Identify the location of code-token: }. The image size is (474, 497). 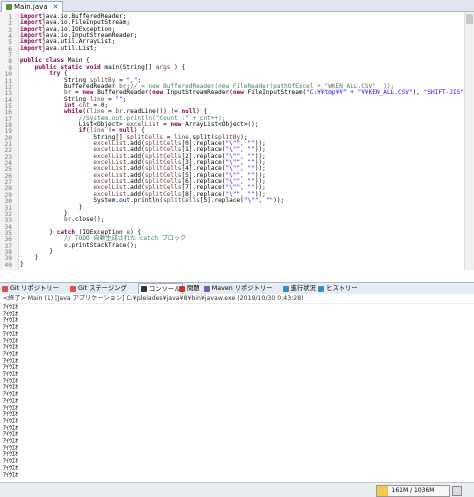
(22, 264).